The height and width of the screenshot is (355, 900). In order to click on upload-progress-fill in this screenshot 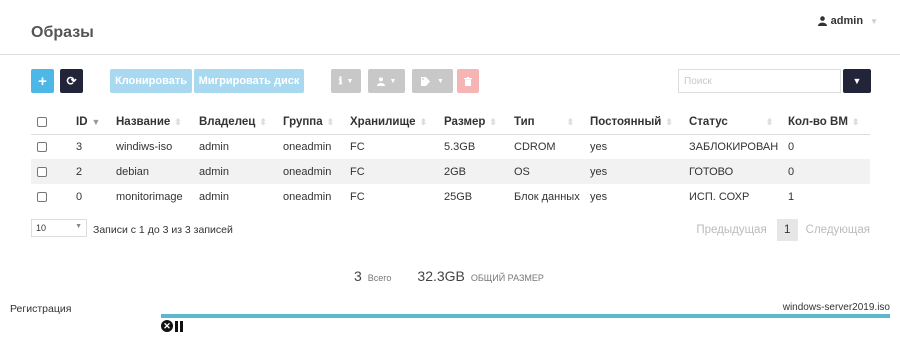, I will do `click(525, 316)`.